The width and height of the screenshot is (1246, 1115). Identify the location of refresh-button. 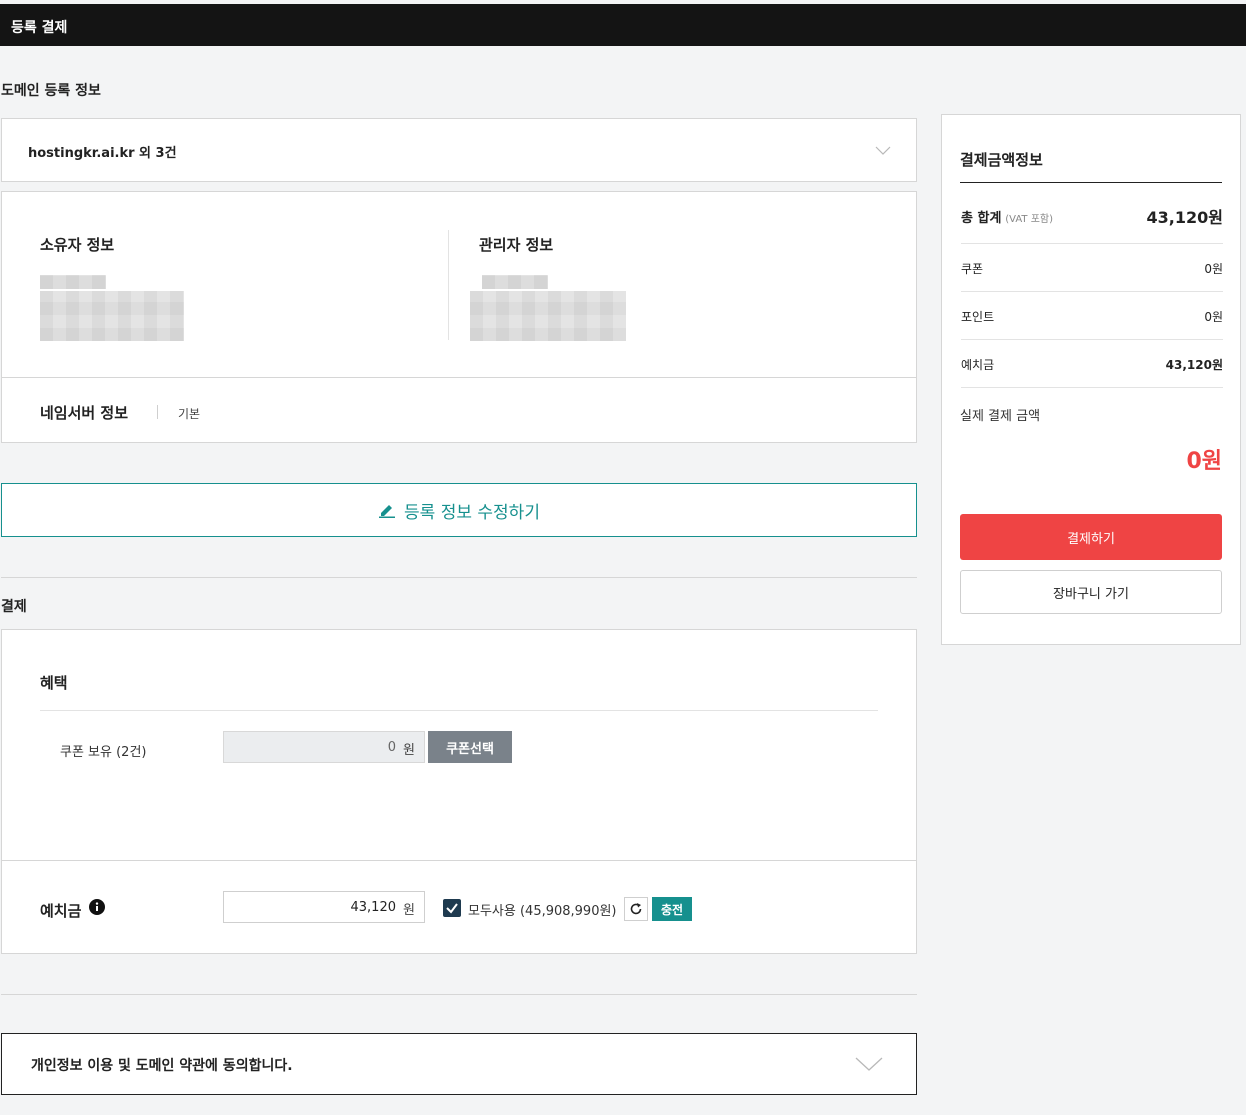
(636, 909).